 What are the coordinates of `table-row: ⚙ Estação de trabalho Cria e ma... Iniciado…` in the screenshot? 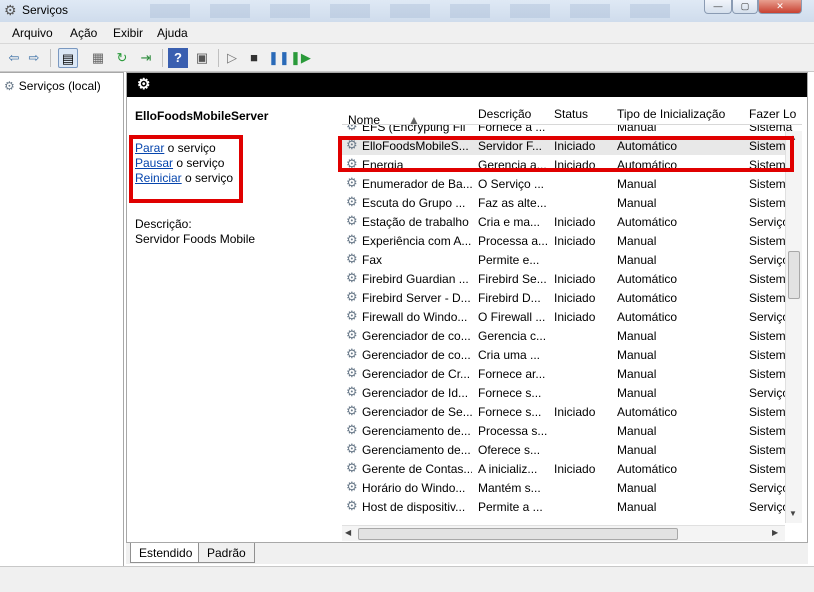 It's located at (572, 221).